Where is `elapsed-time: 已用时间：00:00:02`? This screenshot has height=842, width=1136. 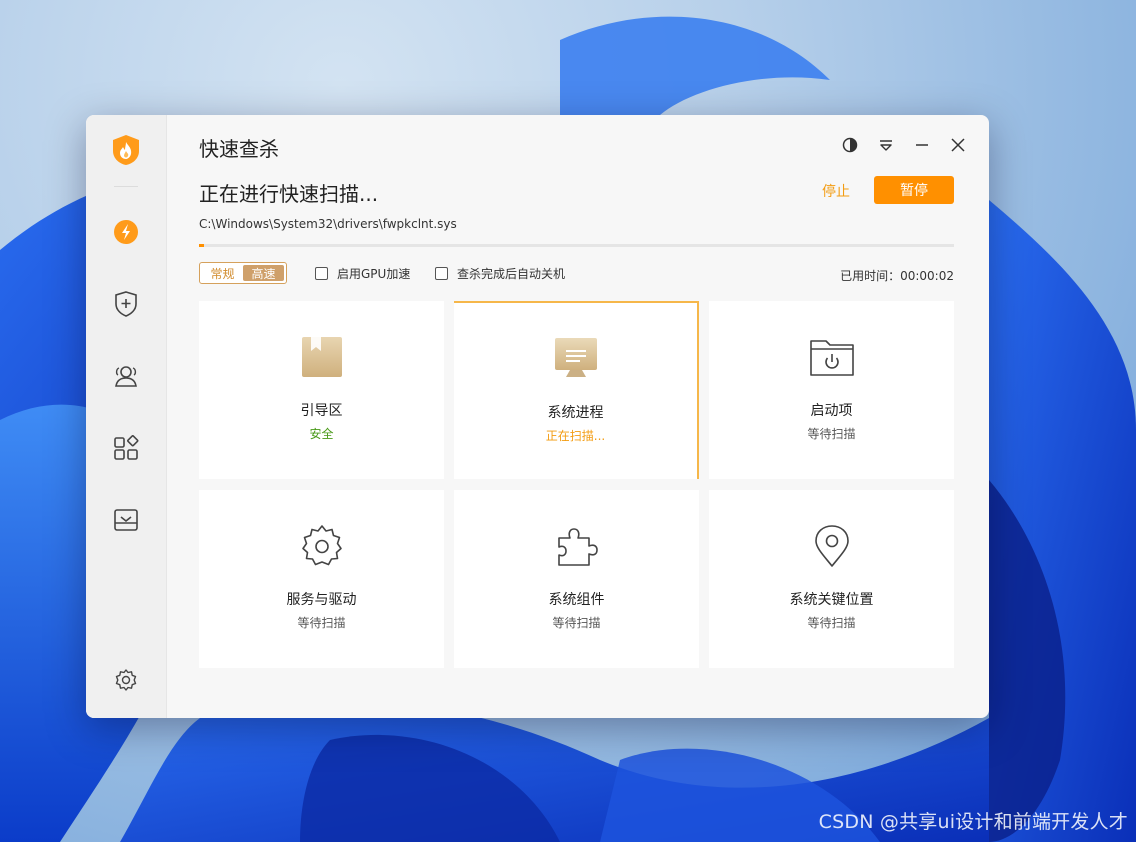 elapsed-time: 已用时间：00:00:02 is located at coordinates (897, 276).